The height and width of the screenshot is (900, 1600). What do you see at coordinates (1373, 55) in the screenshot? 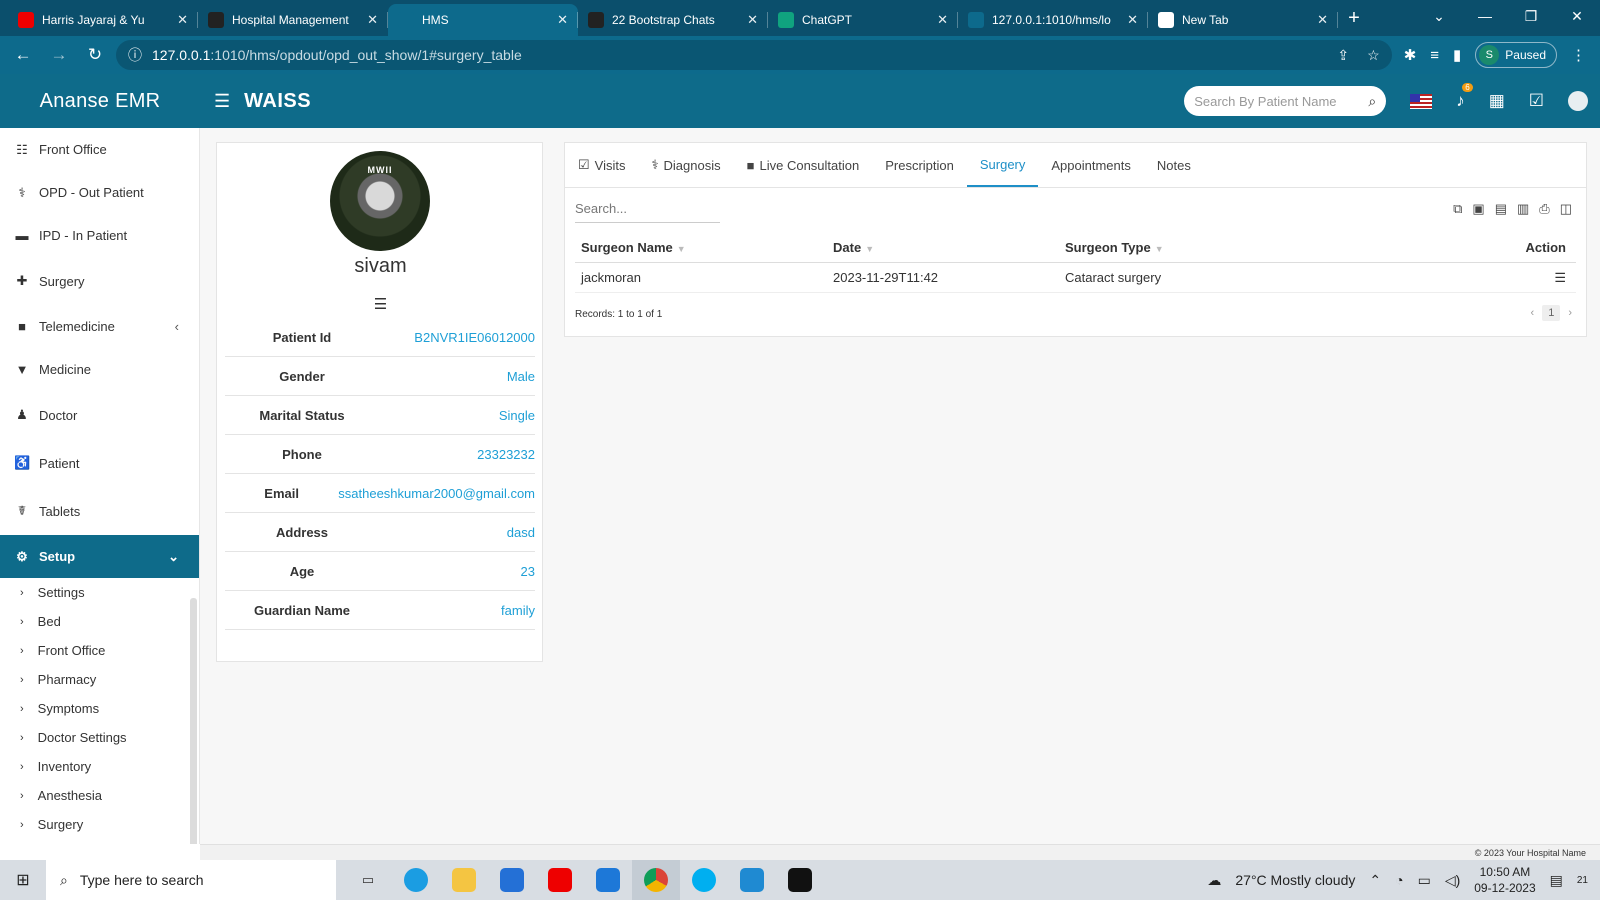
I see `bookmark-star-icon: ☆` at bounding box center [1373, 55].